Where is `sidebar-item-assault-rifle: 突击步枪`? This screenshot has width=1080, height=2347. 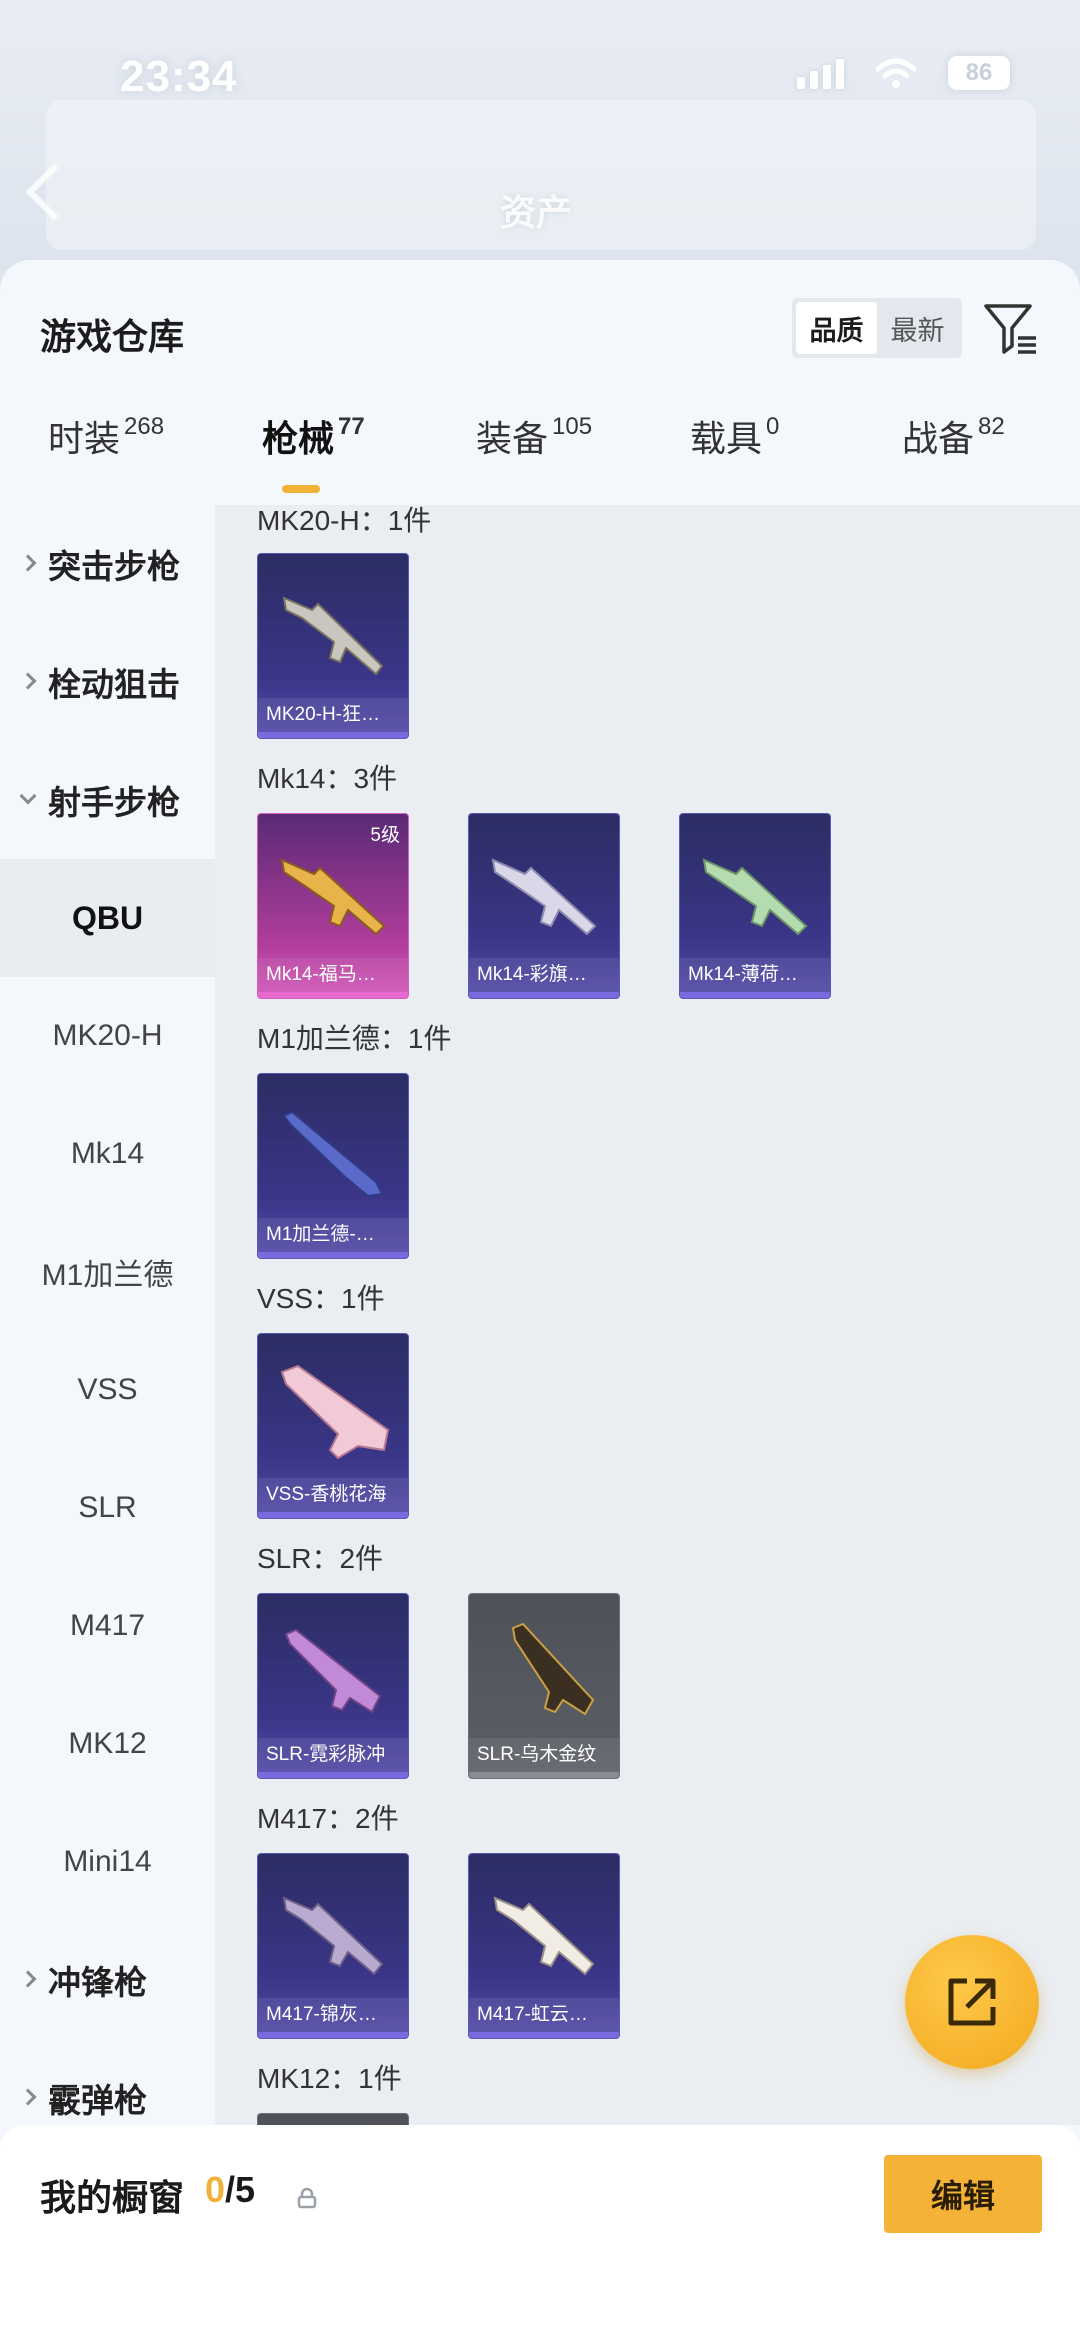 sidebar-item-assault-rifle: 突击步枪 is located at coordinates (107, 564).